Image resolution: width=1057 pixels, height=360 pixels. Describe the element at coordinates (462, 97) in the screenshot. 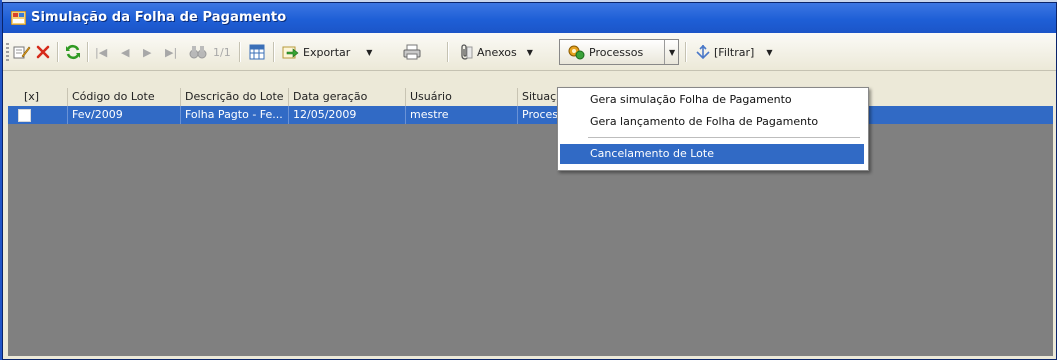

I see `column-header-usuario: Usuário` at that location.